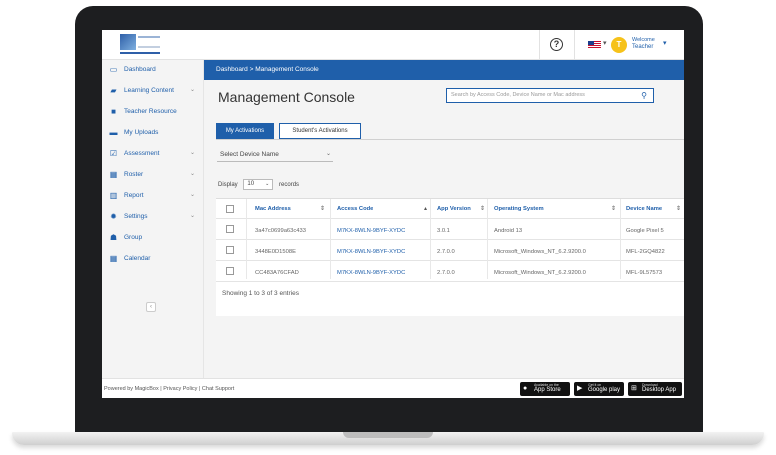 Image resolution: width=776 pixels, height=455 pixels. I want to click on cell-device-name: MFL-9L57573, so click(644, 273).